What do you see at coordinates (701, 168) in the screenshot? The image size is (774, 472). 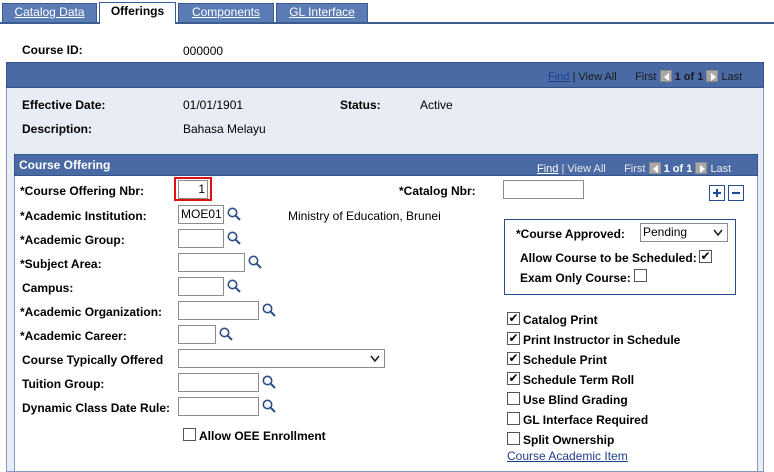 I see `offering-next-arrow-icon` at bounding box center [701, 168].